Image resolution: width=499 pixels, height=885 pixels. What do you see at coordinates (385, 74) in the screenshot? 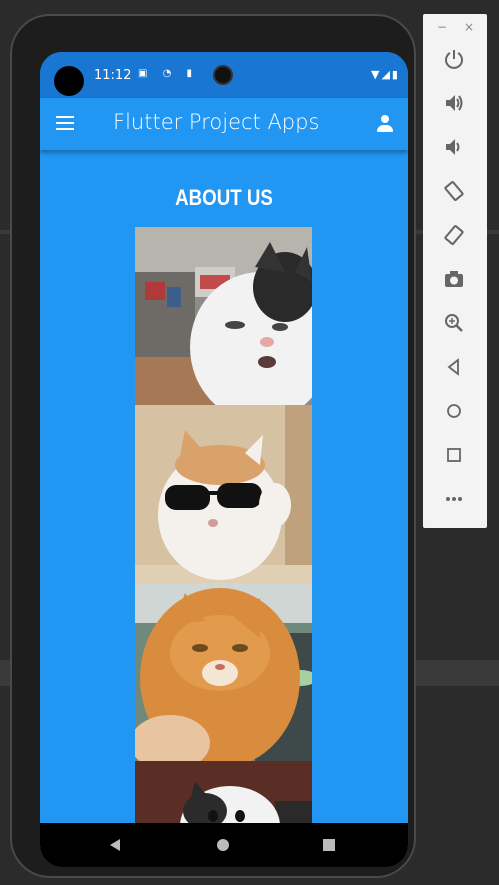
I see `status-signal-icons: ▼◢▮` at bounding box center [385, 74].